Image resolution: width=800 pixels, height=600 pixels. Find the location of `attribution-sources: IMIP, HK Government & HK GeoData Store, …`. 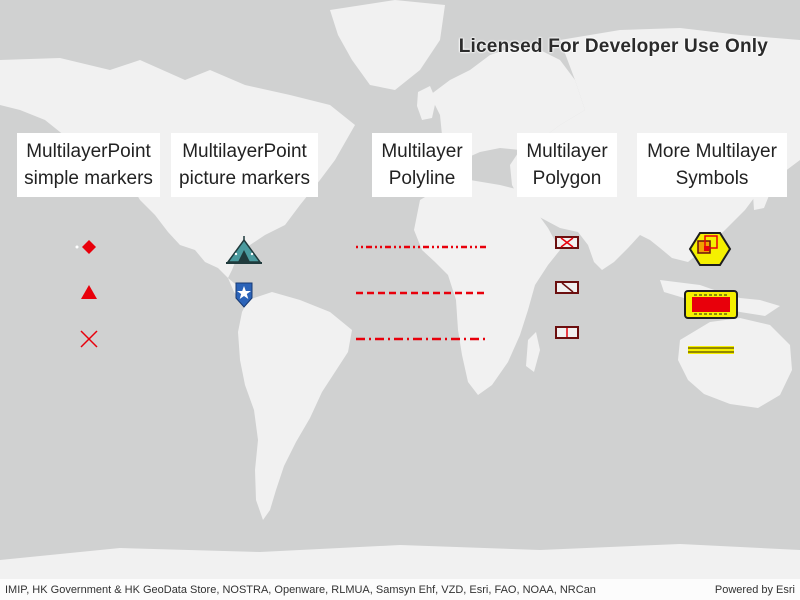

attribution-sources: IMIP, HK Government & HK GeoData Store, … is located at coordinates (300, 590).